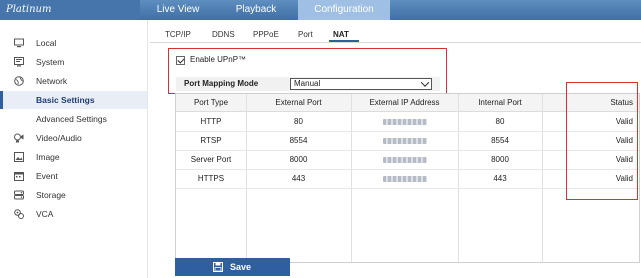 The height and width of the screenshot is (278, 641). What do you see at coordinates (218, 267) in the screenshot?
I see `save-icon` at bounding box center [218, 267].